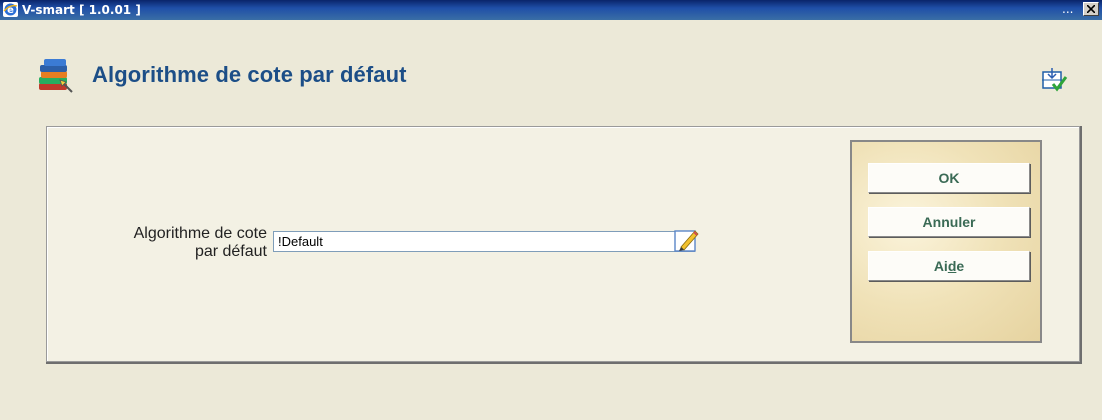 This screenshot has width=1102, height=420. Describe the element at coordinates (687, 241) in the screenshot. I see `pencil-edit-icon` at that location.